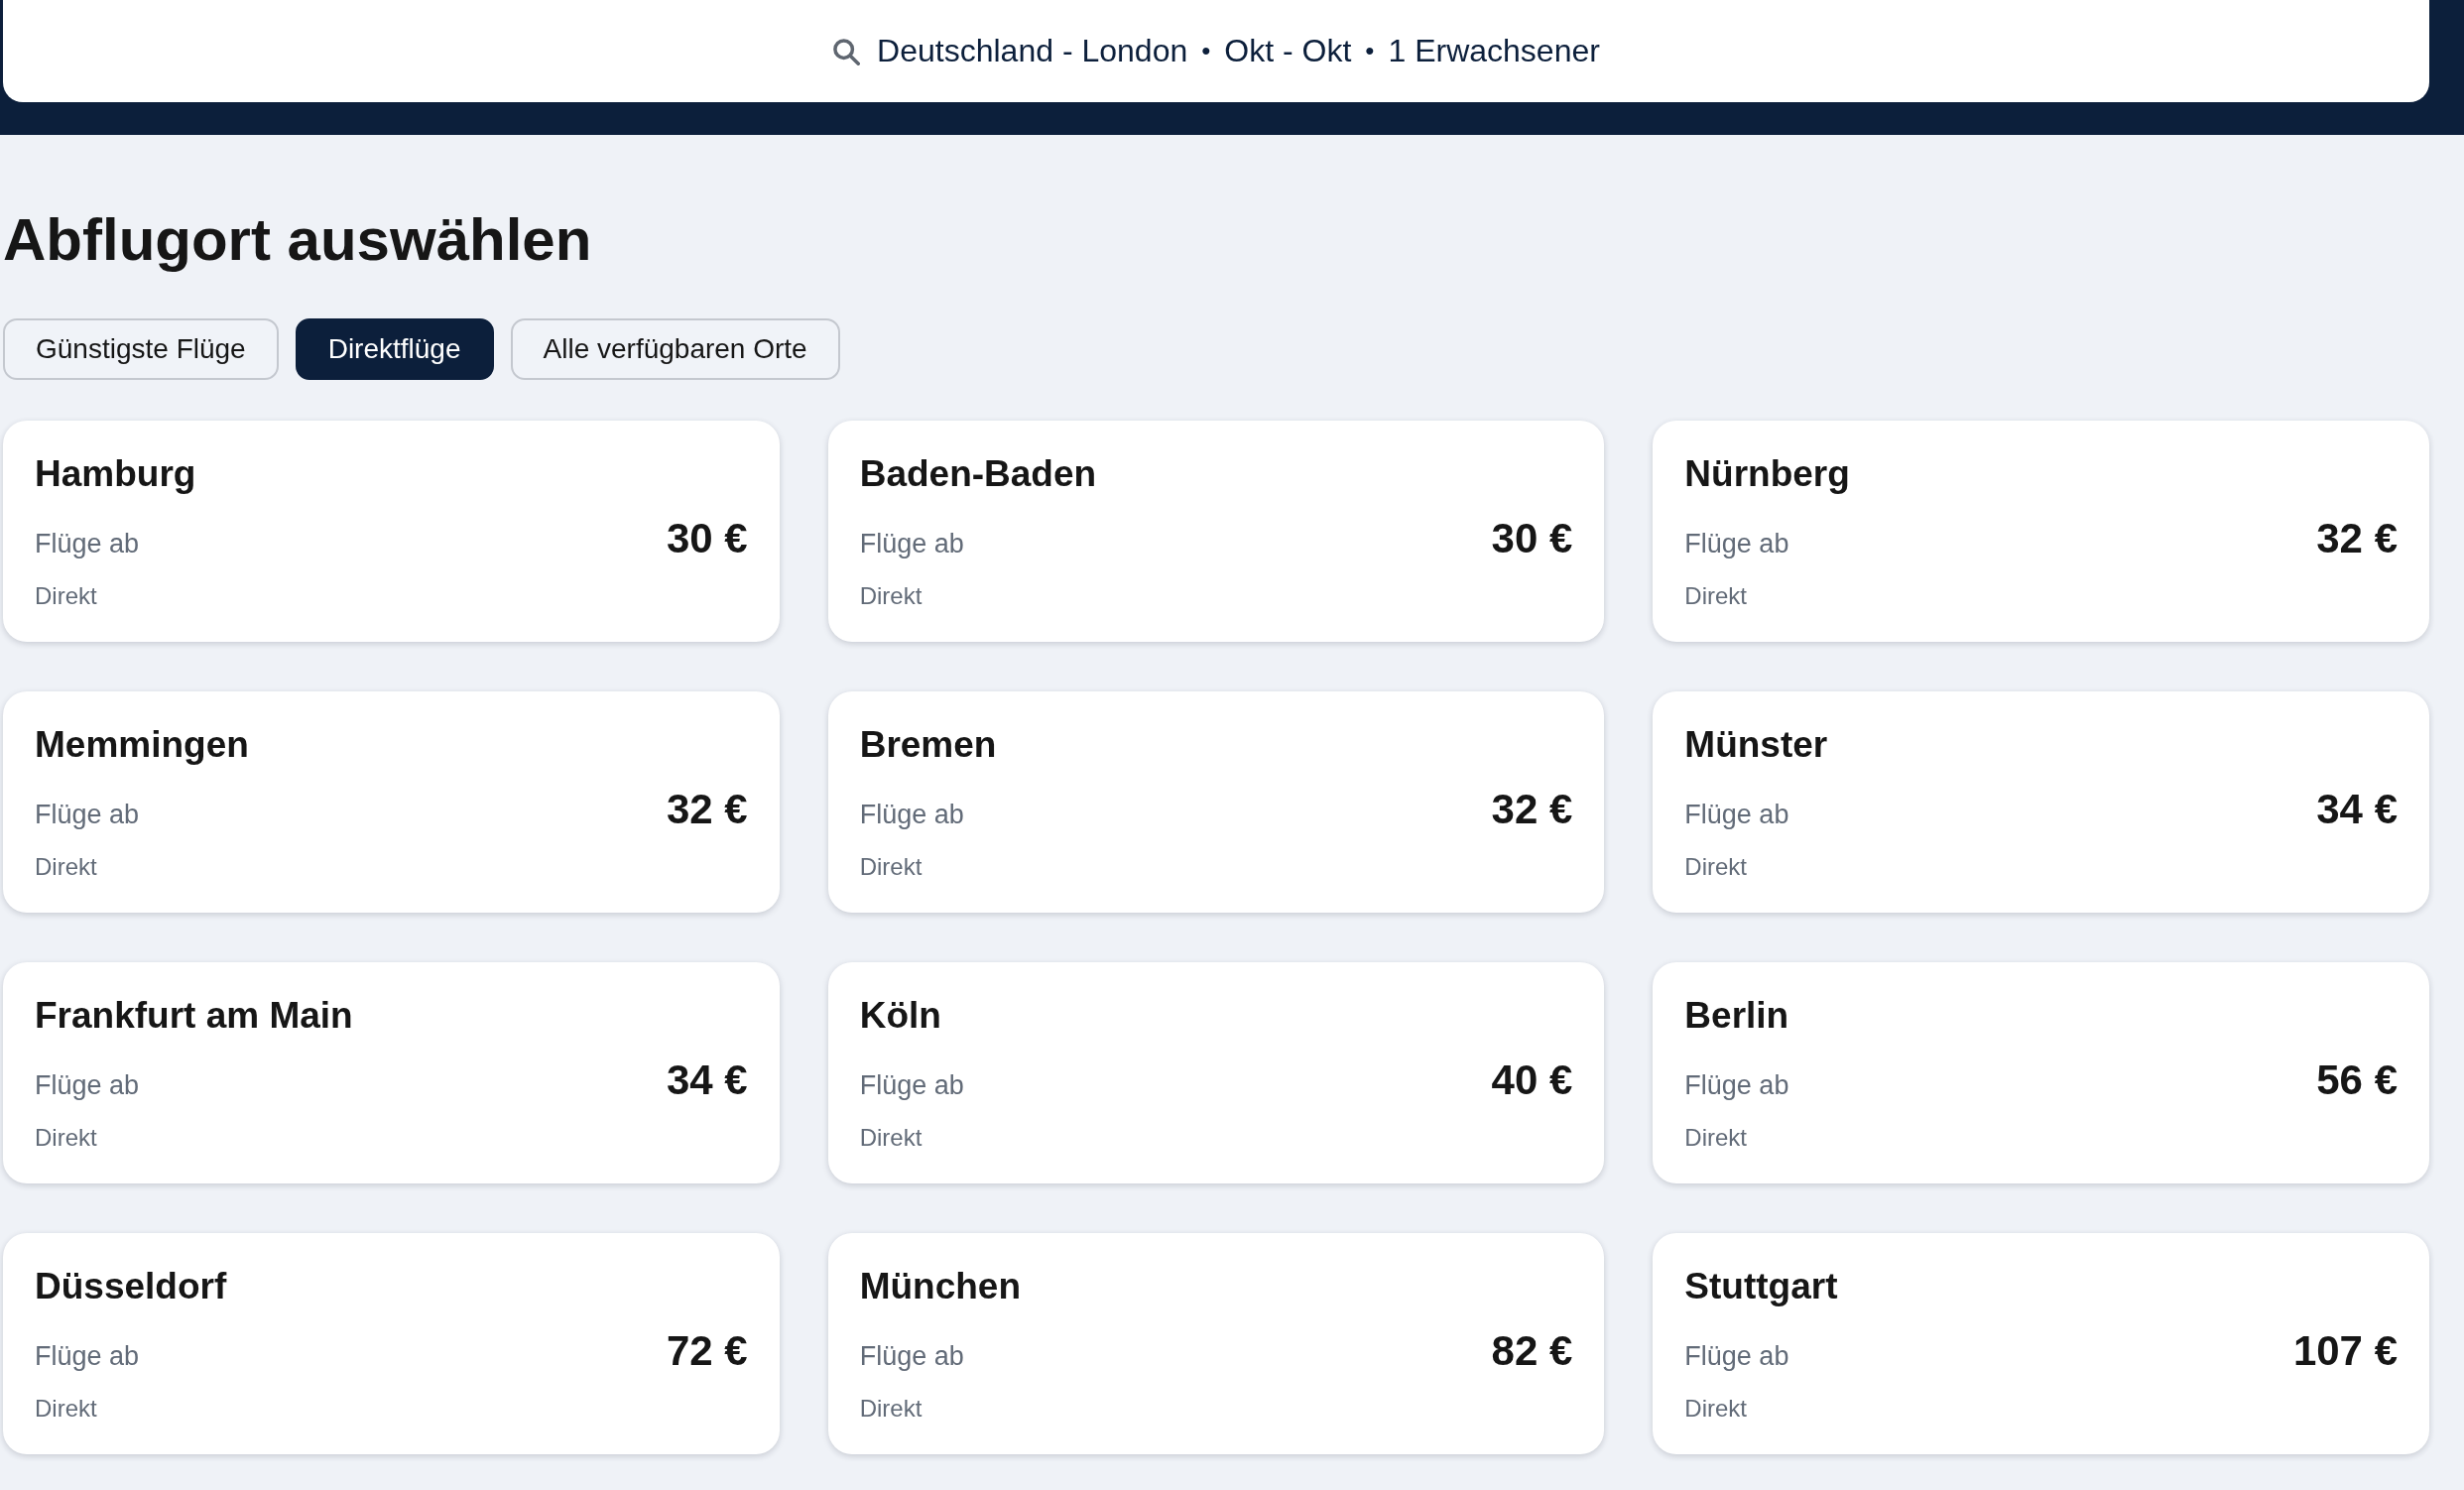 The width and height of the screenshot is (2464, 1490). What do you see at coordinates (2041, 1343) in the screenshot?
I see `destination-card: Stuttgart Flüge ab 107 € Direkt` at bounding box center [2041, 1343].